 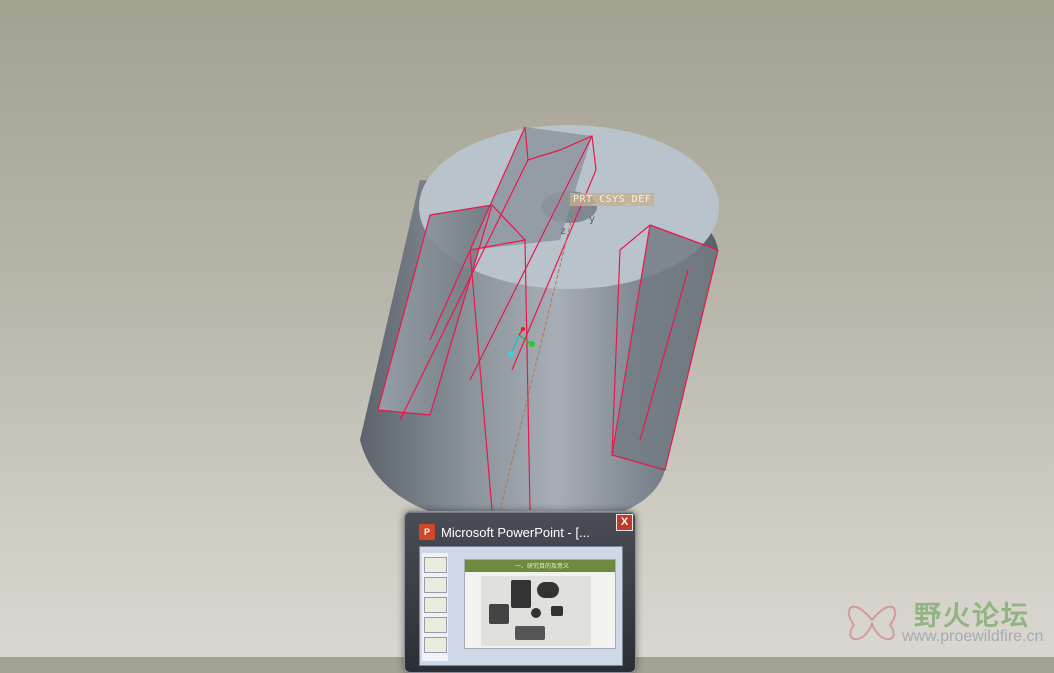 What do you see at coordinates (612, 199) in the screenshot?
I see `csys-label: PRT_CSYS_DEF` at bounding box center [612, 199].